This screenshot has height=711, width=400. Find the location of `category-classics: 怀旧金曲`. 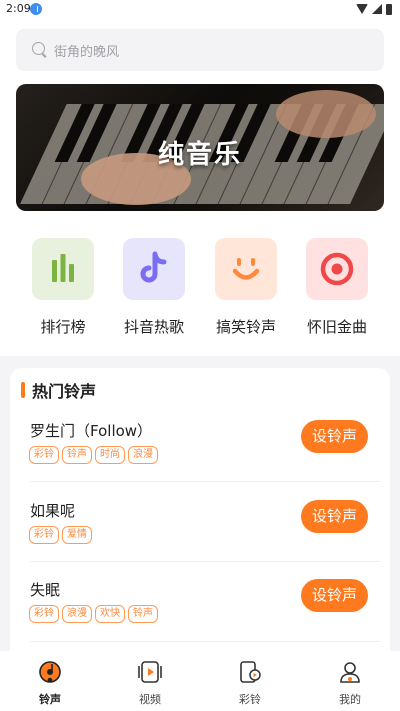

category-classics: 怀旧金曲 is located at coordinates (337, 287).